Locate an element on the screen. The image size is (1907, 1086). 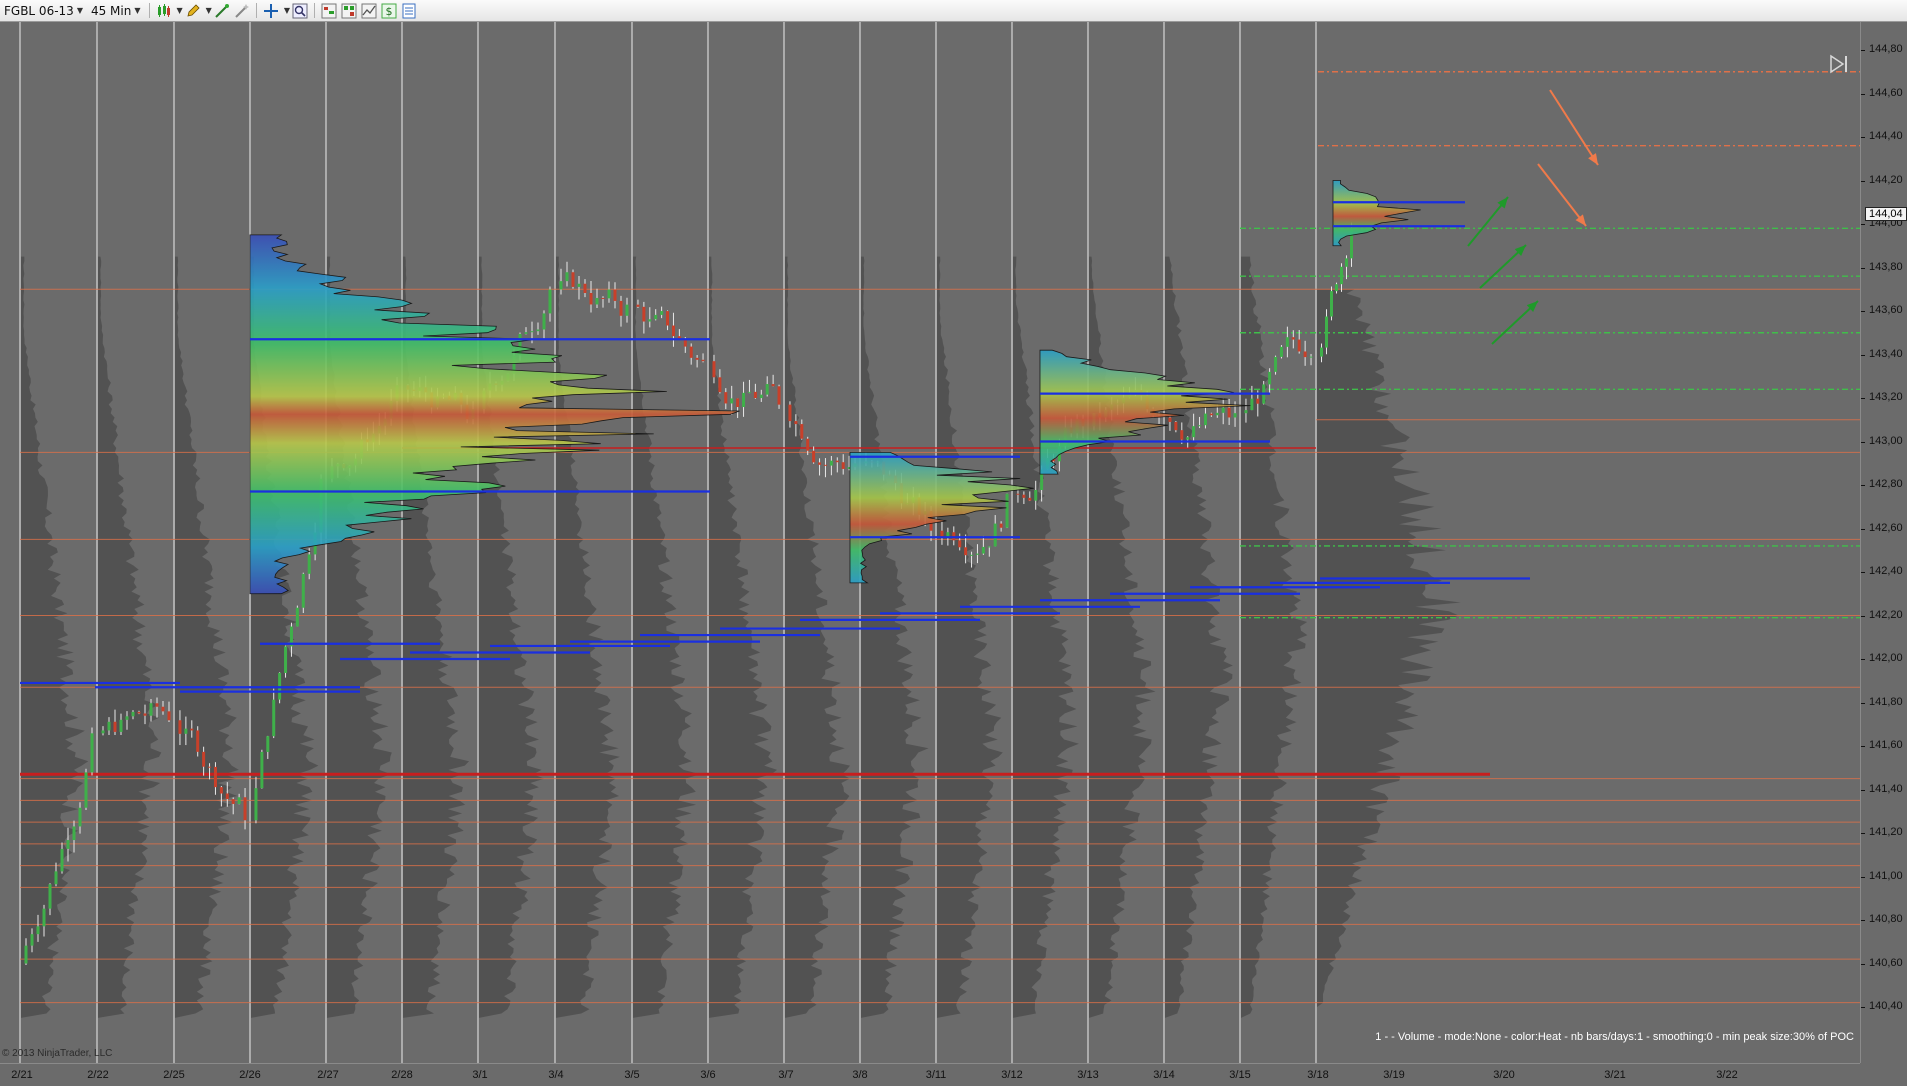
dollar-icon: $ is located at coordinates (389, 11).